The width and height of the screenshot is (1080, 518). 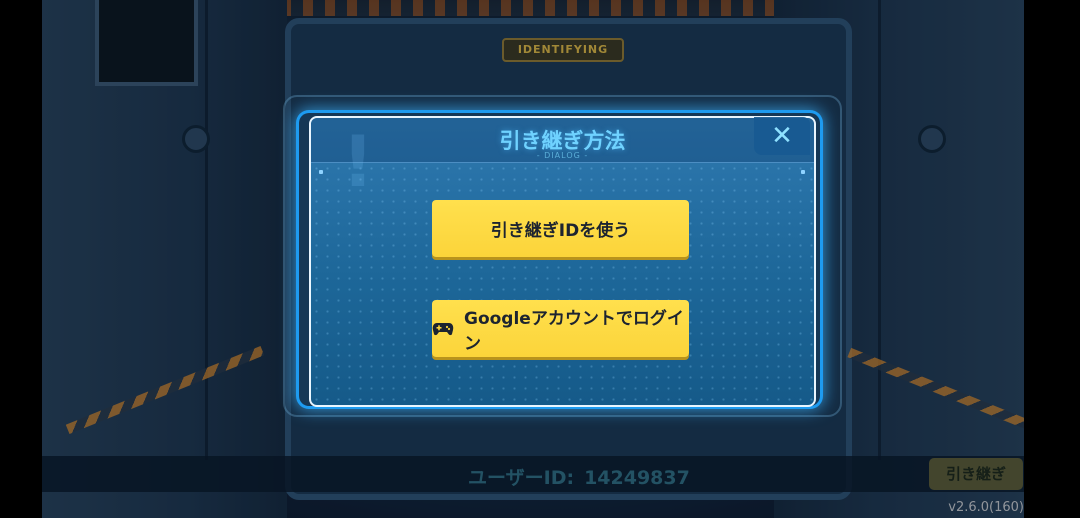 What do you see at coordinates (574, 331) in the screenshot?
I see `google-login-label: Googleアカウントでログイン` at bounding box center [574, 331].